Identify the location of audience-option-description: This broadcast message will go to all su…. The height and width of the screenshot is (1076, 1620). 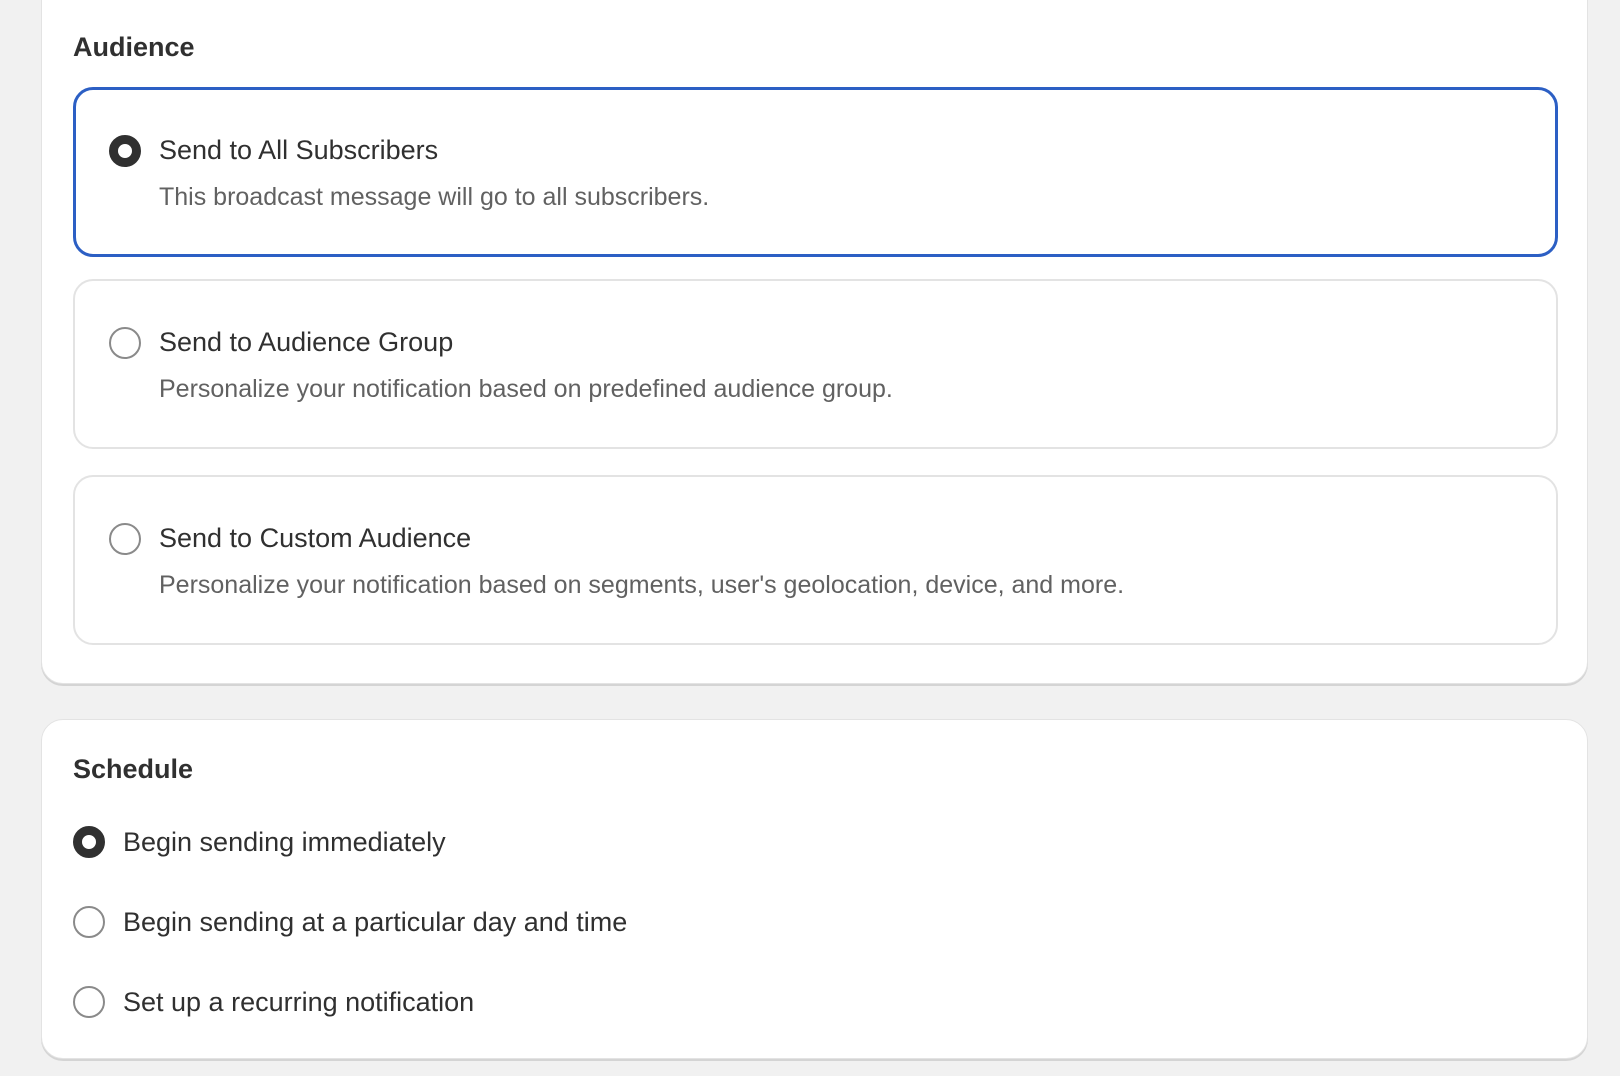
(434, 197).